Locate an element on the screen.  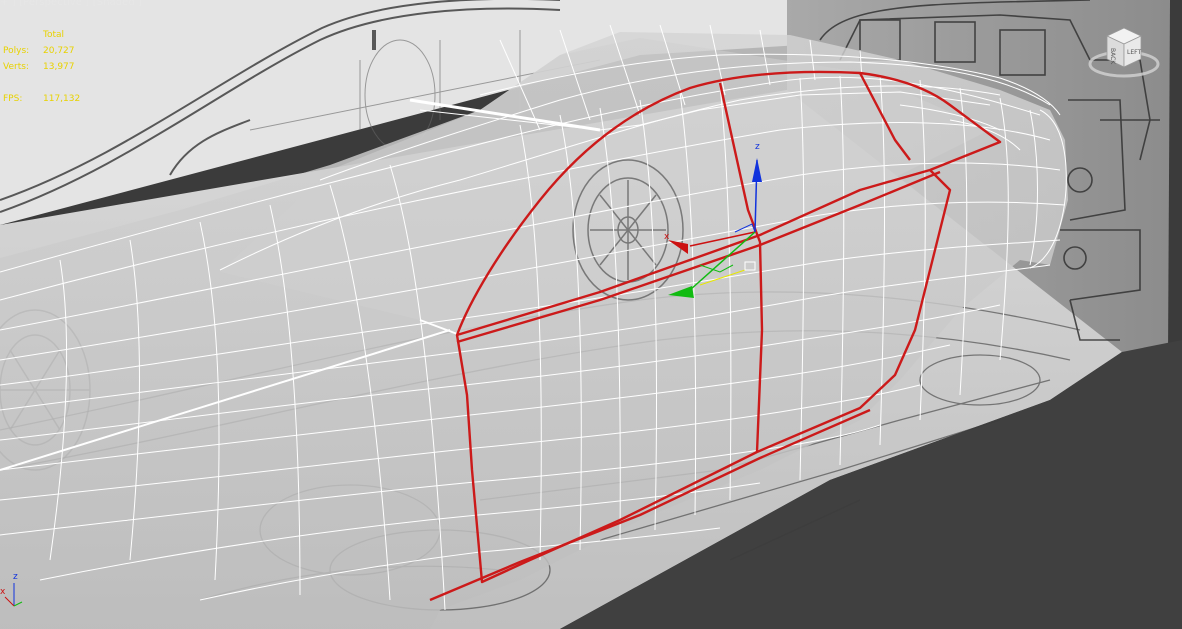
stats-polys-value: 20,727 is located at coordinates (59, 51).